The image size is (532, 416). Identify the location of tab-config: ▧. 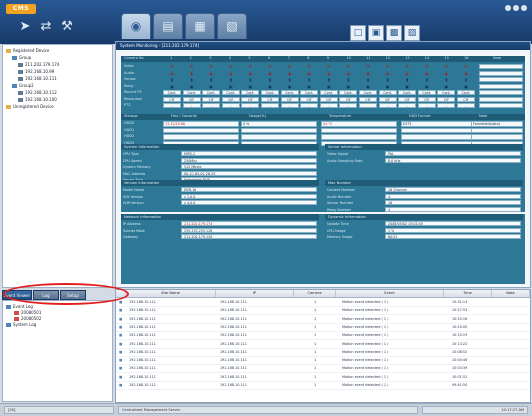
(232, 26).